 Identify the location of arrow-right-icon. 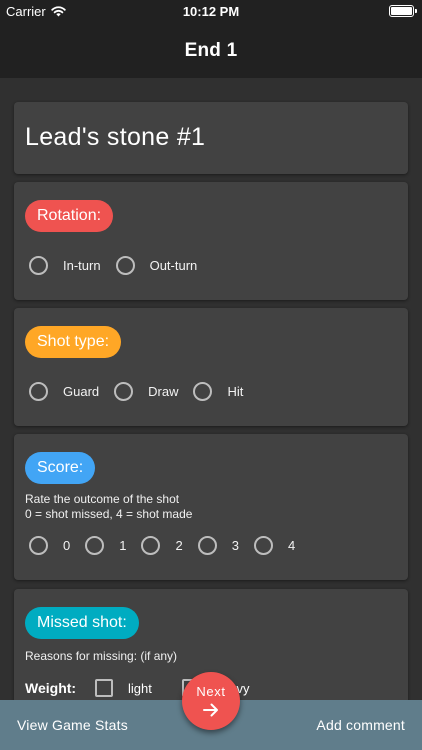
(210, 710).